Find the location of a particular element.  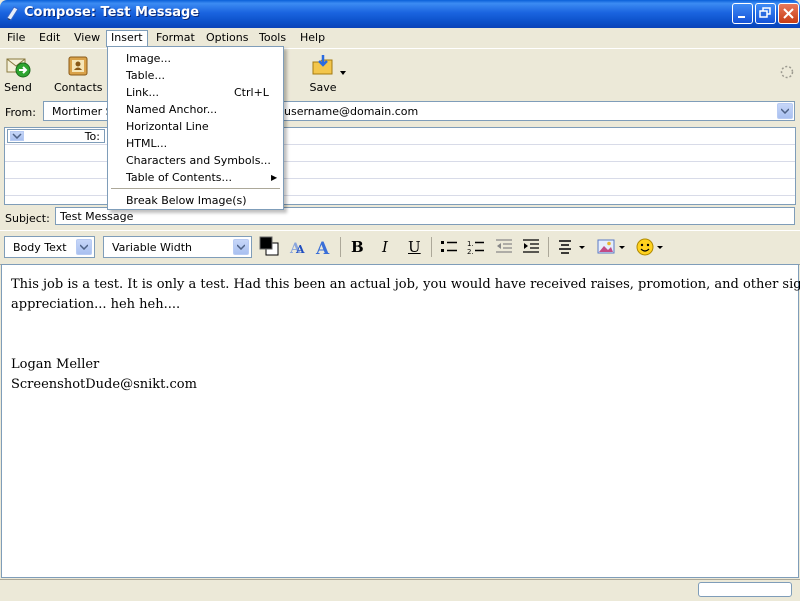

subject-value: Test Message is located at coordinates (97, 216).